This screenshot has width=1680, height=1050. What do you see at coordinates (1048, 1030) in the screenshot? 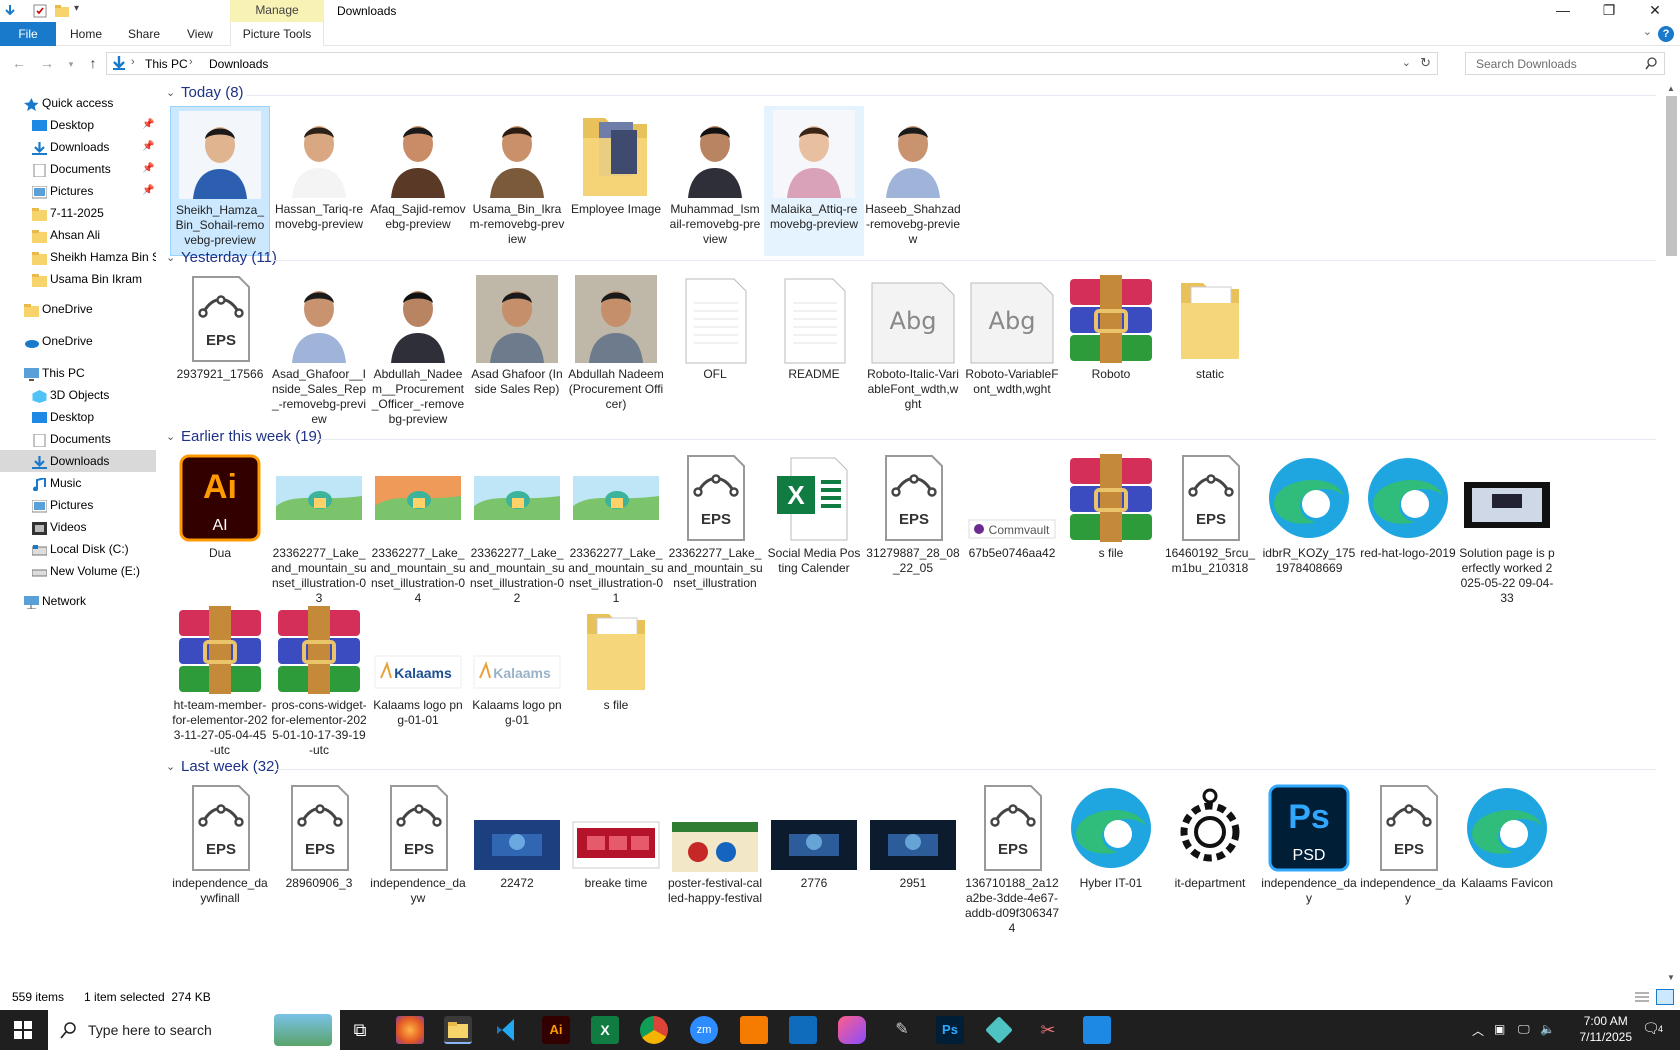
I see `filezilla-icon: ✂` at bounding box center [1048, 1030].